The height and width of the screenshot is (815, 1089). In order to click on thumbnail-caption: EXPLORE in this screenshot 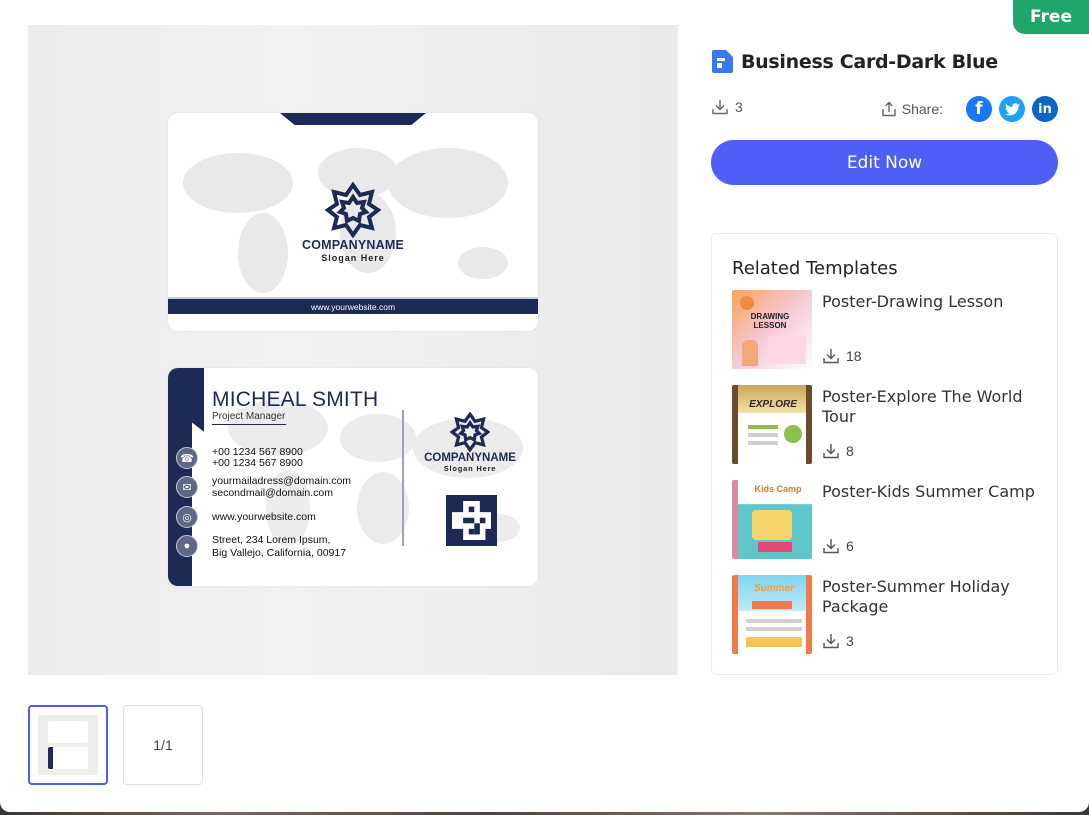, I will do `click(773, 404)`.